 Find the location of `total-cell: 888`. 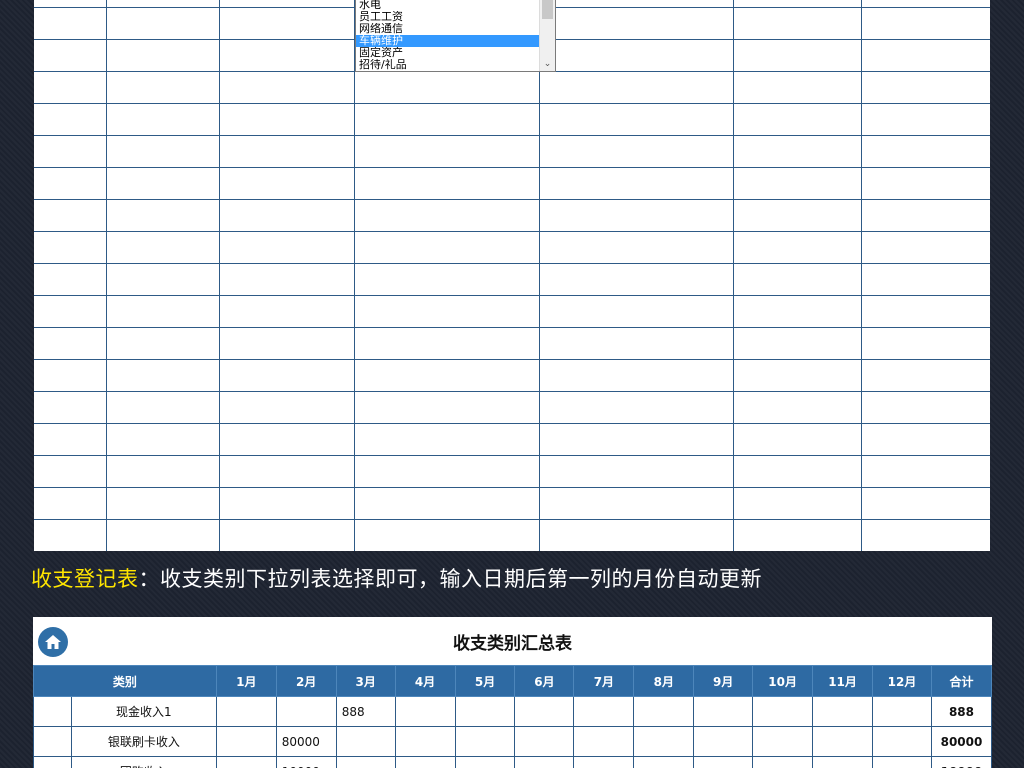

total-cell: 888 is located at coordinates (961, 711).